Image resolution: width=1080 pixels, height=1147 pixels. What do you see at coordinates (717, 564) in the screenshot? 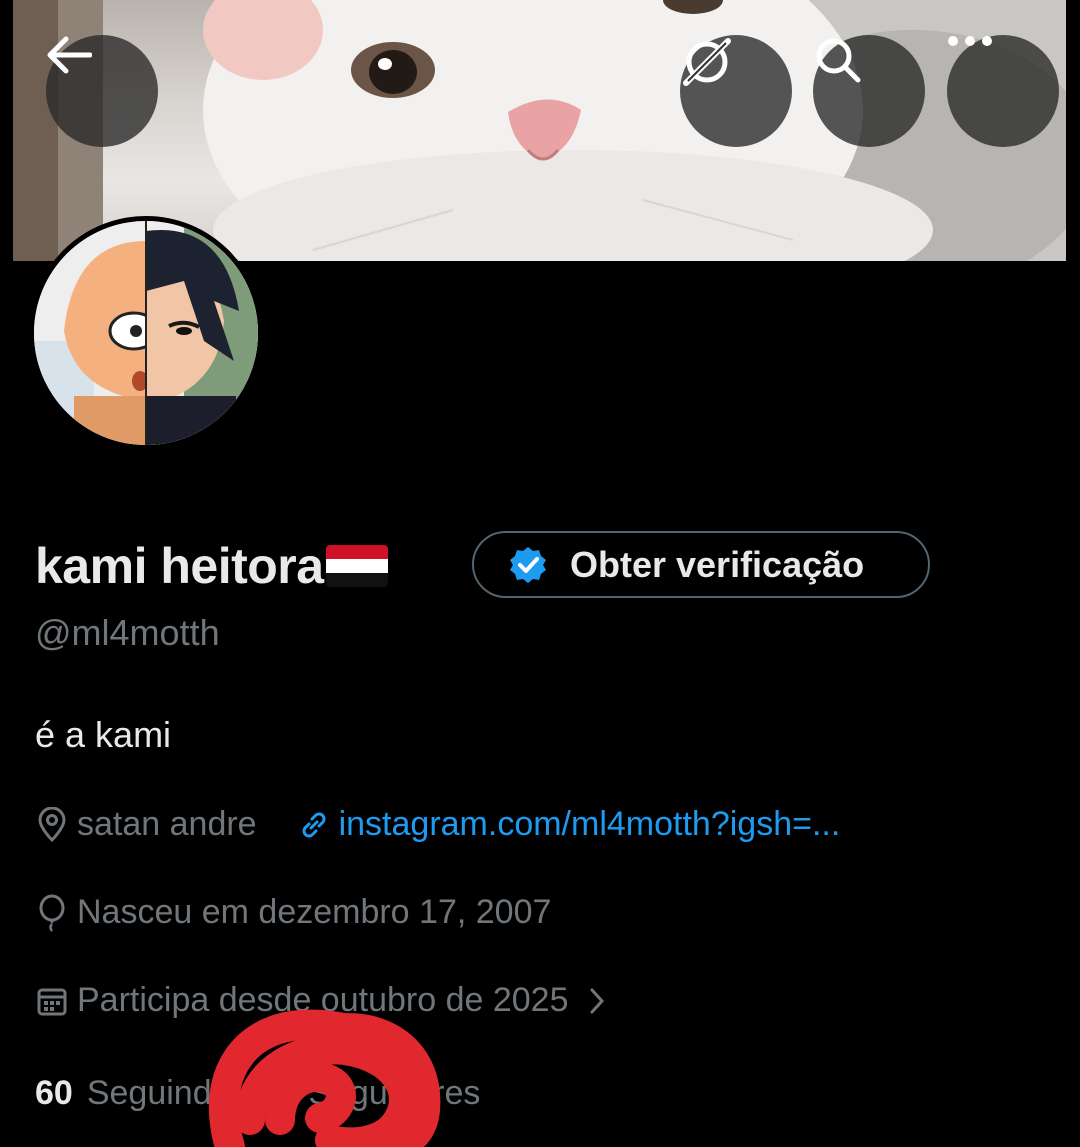
I see `get-verified-label: Obter verificação` at bounding box center [717, 564].